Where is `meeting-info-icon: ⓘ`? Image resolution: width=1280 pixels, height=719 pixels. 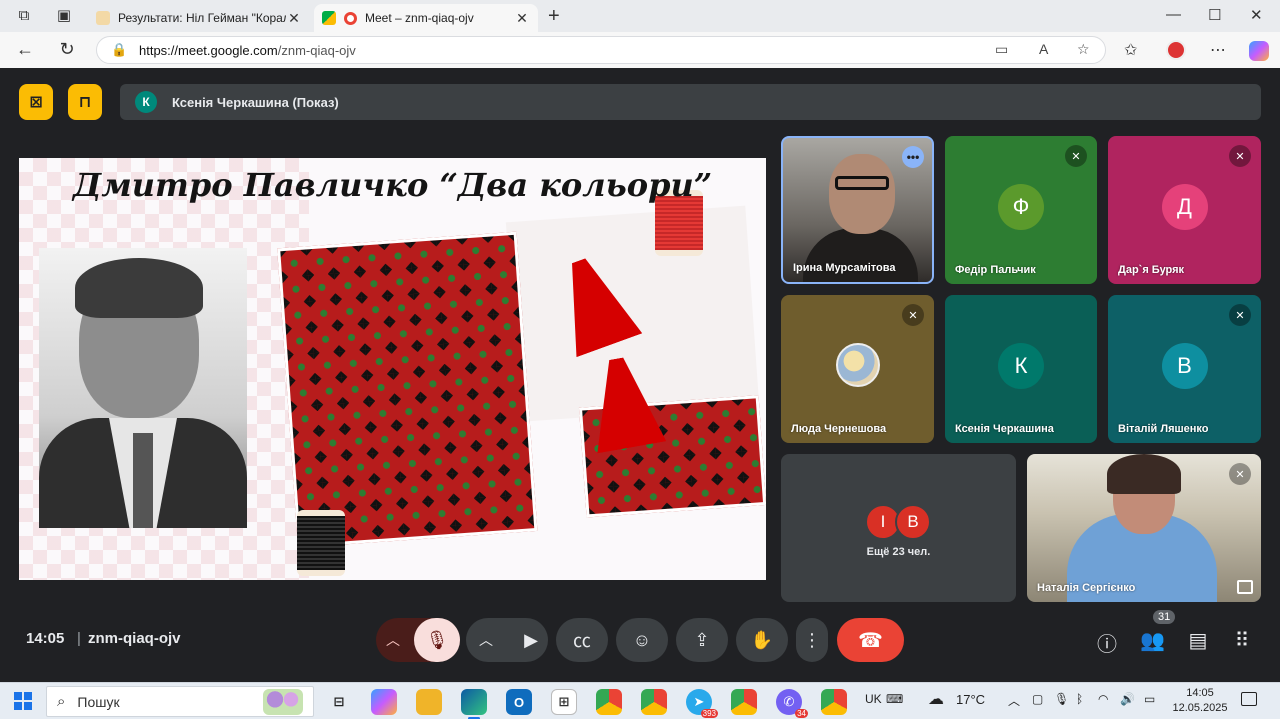 meeting-info-icon: ⓘ is located at coordinates (1107, 642).